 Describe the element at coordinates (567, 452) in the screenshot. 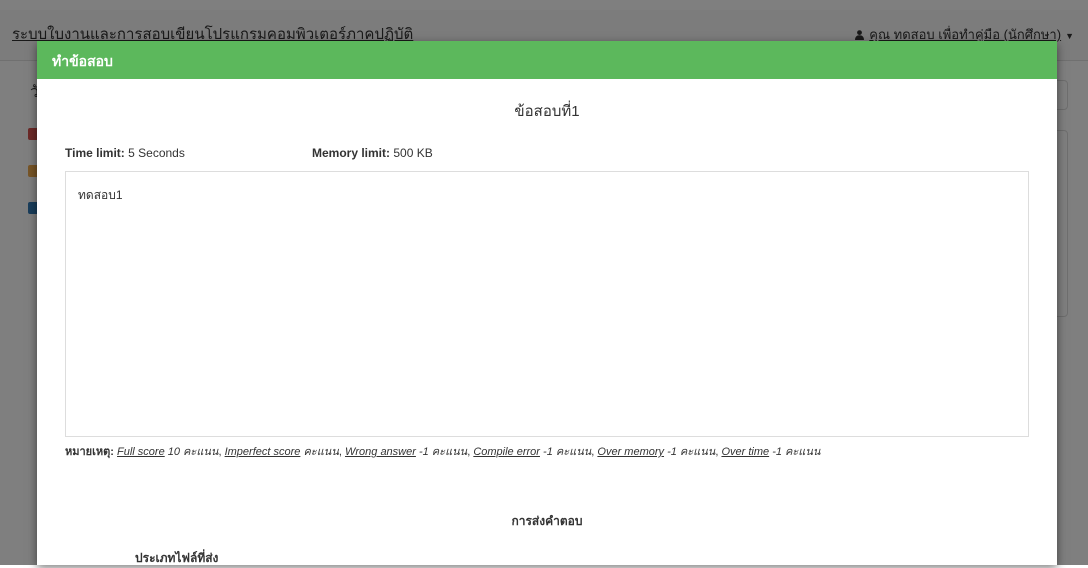

I see `remark-points-compile-error: -1 คะแนน` at that location.